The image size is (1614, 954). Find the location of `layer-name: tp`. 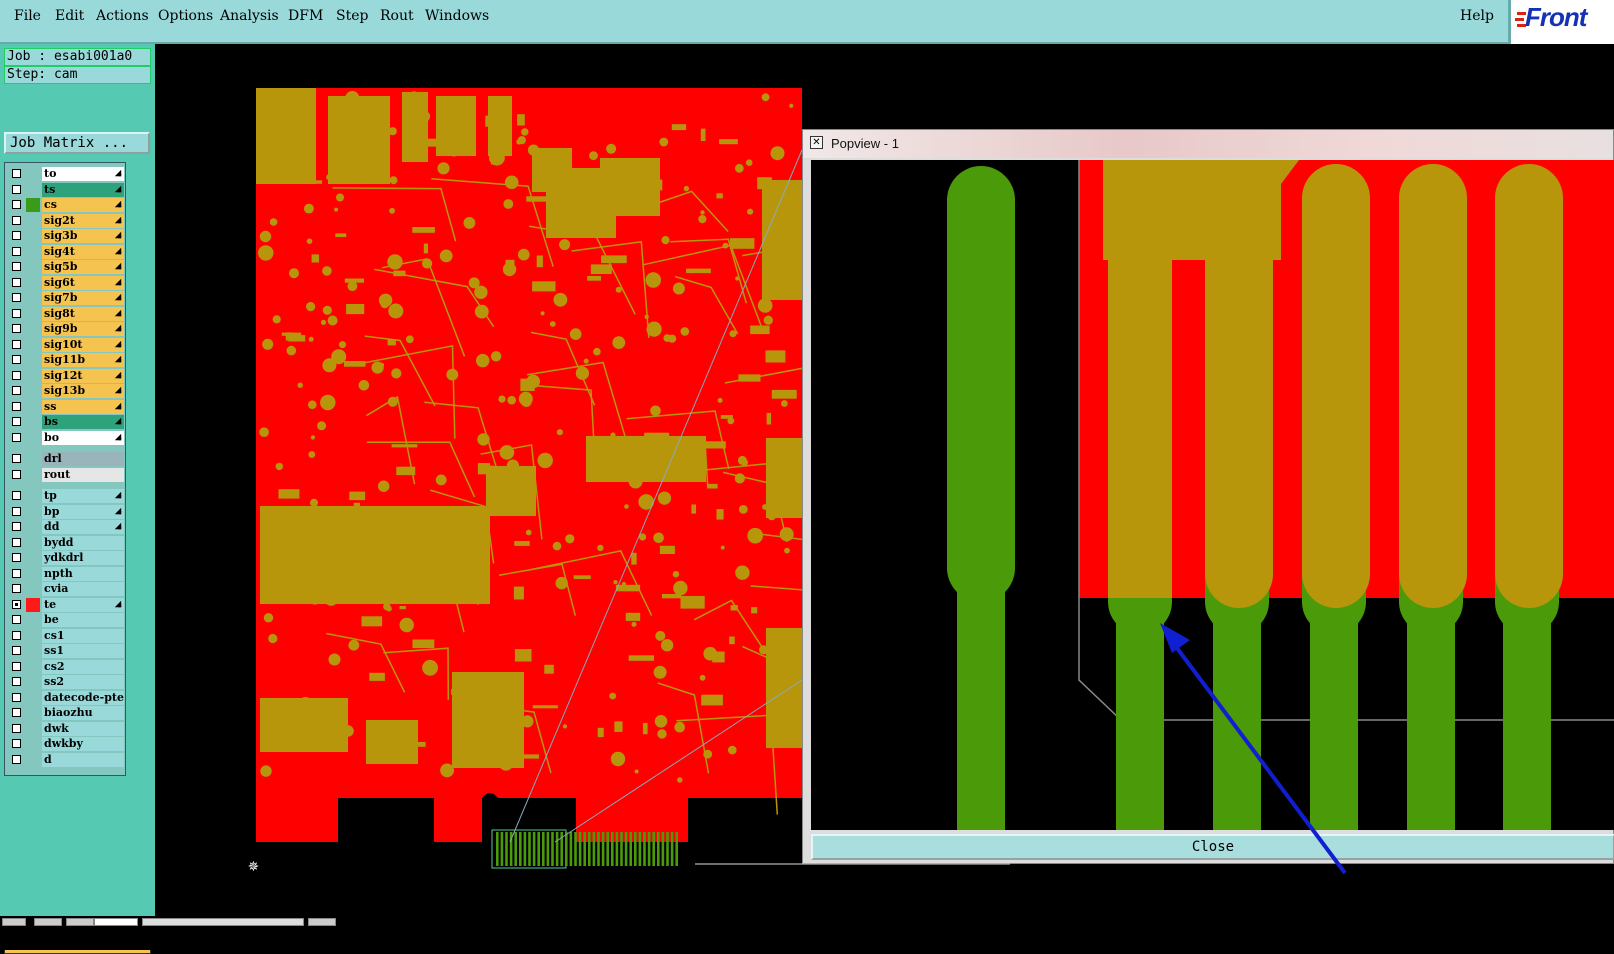

layer-name: tp is located at coordinates (83, 496).